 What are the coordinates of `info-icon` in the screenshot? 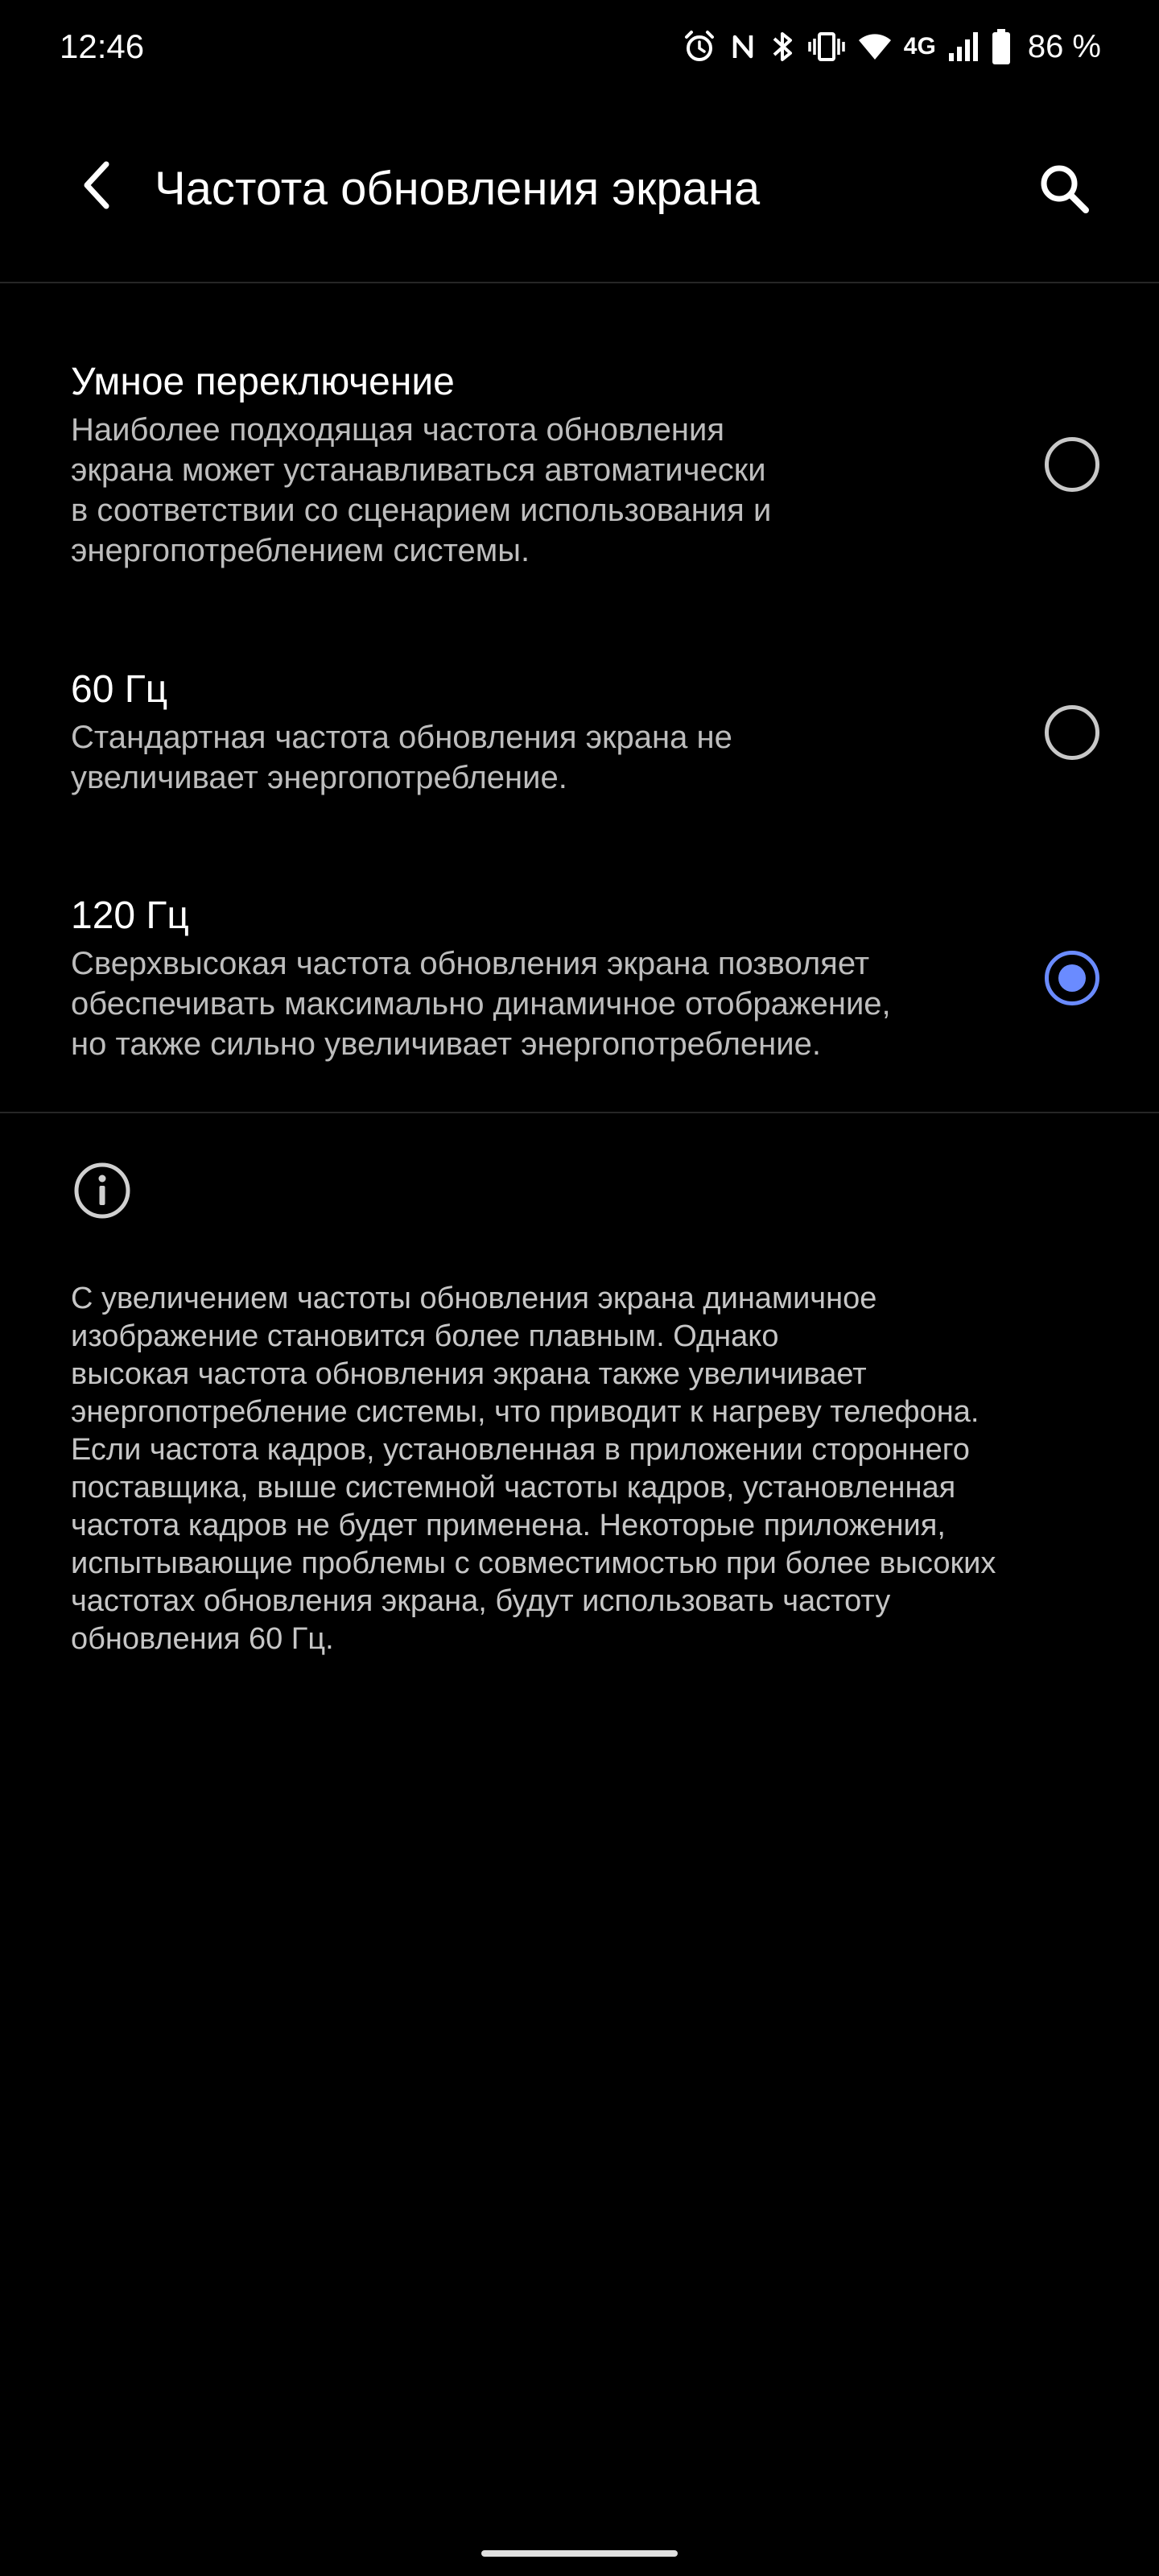 It's located at (102, 1190).